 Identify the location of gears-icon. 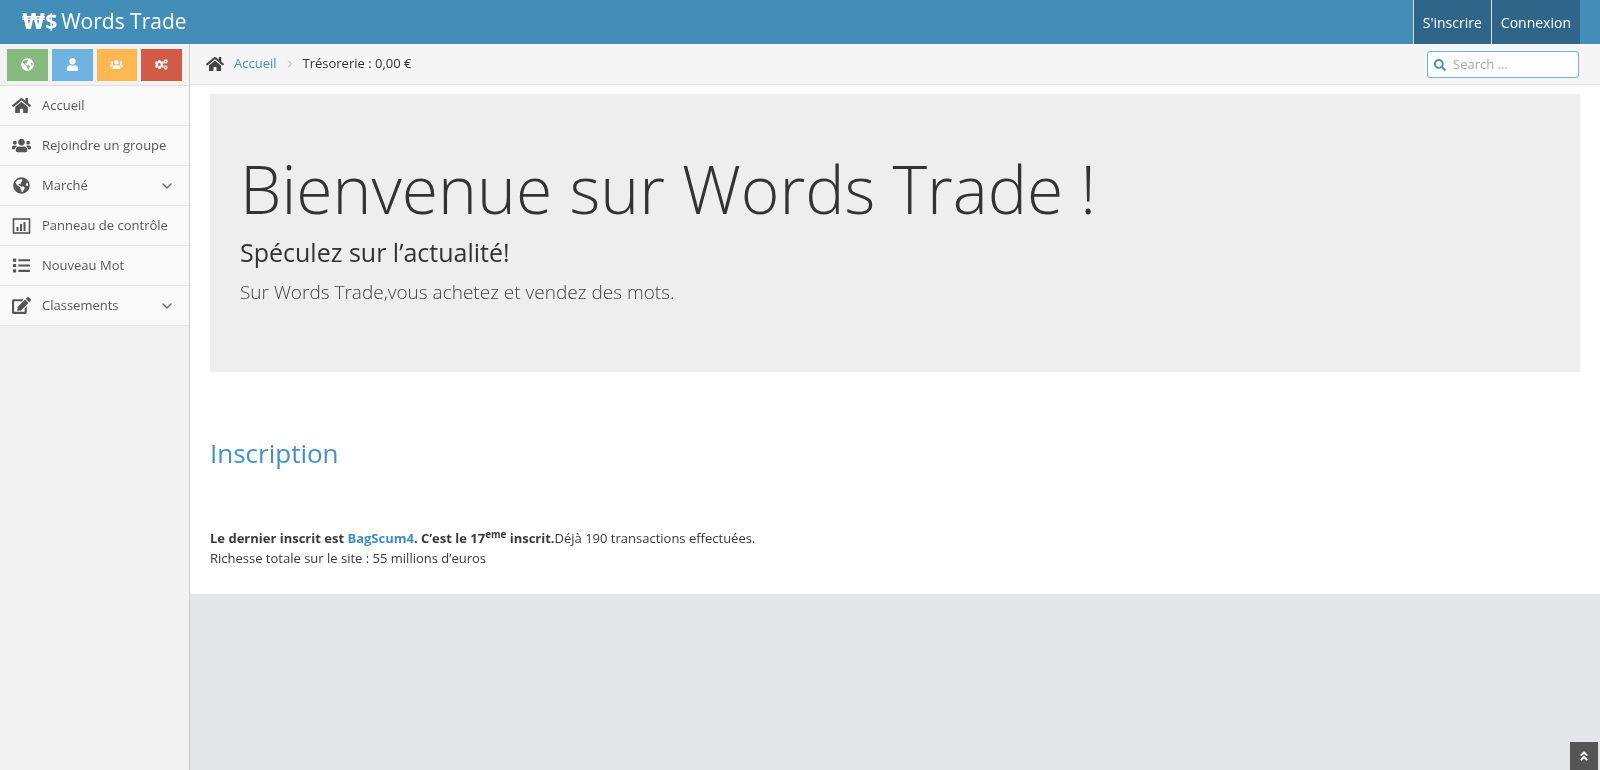
(162, 64).